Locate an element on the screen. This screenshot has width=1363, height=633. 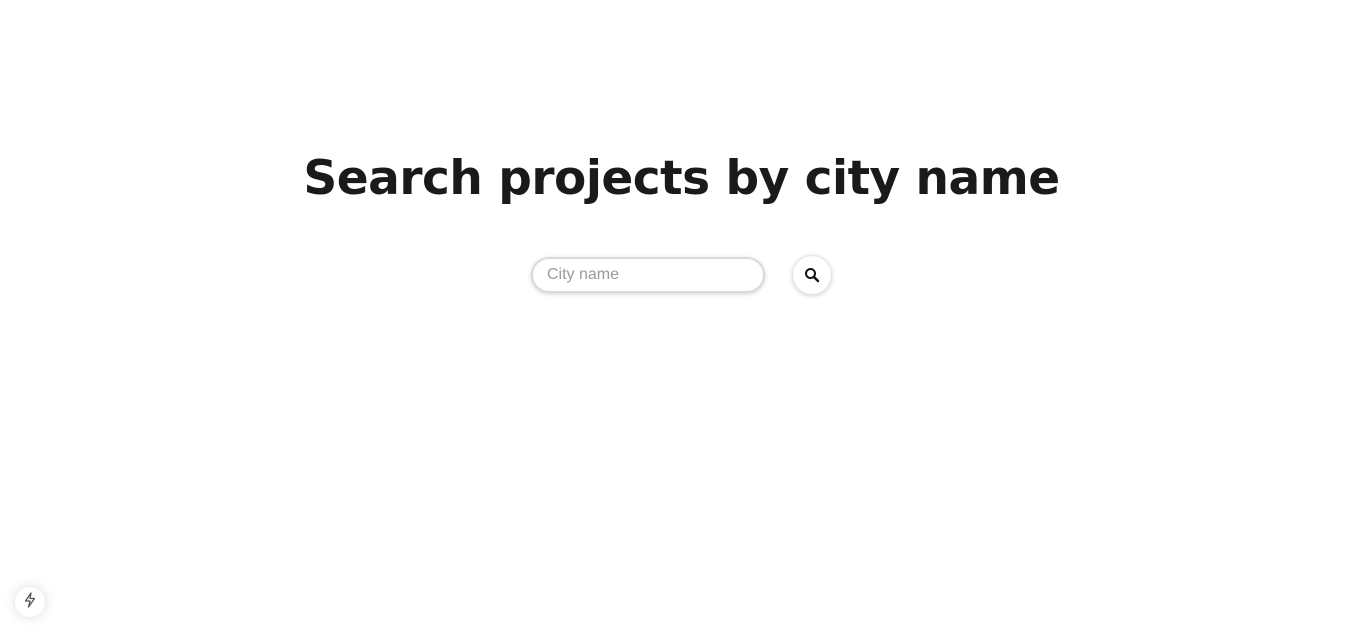
search-form is located at coordinates (681, 275).